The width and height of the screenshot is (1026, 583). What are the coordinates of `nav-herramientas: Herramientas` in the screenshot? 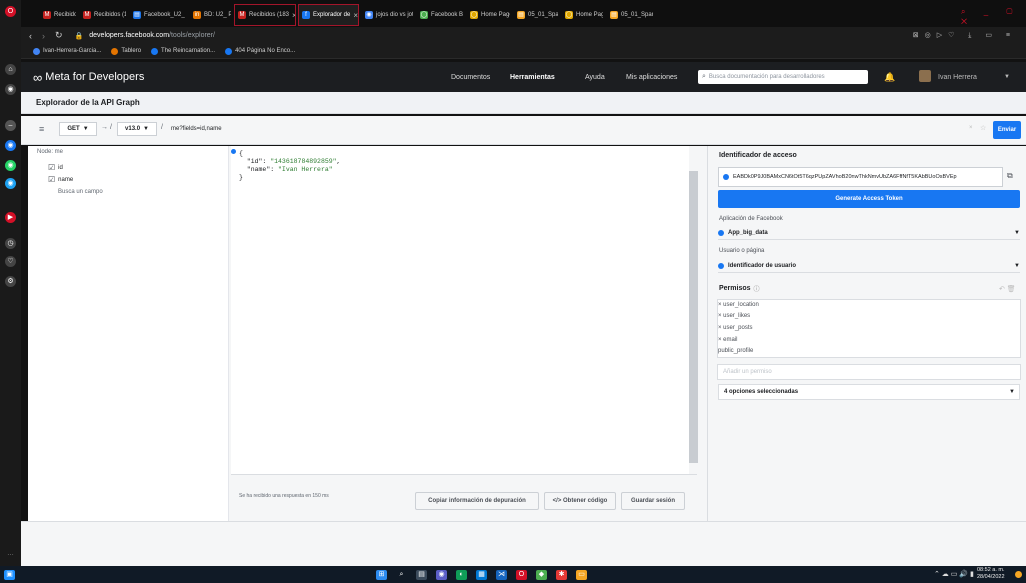 It's located at (532, 77).